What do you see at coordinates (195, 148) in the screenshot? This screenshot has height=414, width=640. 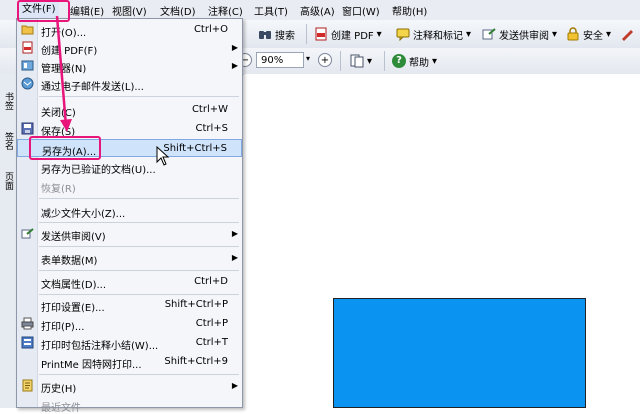 I see `menu-item-shortcut: Shift+Ctrl+S` at bounding box center [195, 148].